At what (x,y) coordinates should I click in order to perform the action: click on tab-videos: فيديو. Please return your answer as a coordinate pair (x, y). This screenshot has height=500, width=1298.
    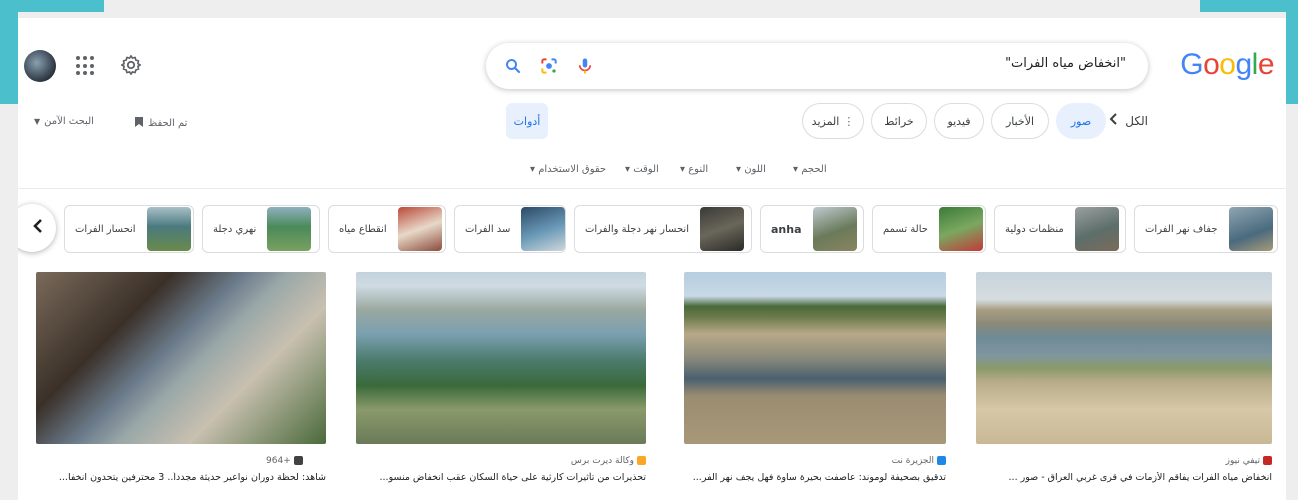
    Looking at the image, I should click on (959, 121).